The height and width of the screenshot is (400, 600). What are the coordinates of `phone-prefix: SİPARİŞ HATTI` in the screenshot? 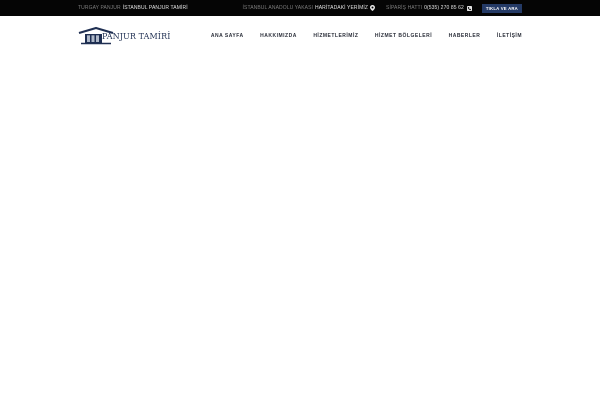 It's located at (404, 8).